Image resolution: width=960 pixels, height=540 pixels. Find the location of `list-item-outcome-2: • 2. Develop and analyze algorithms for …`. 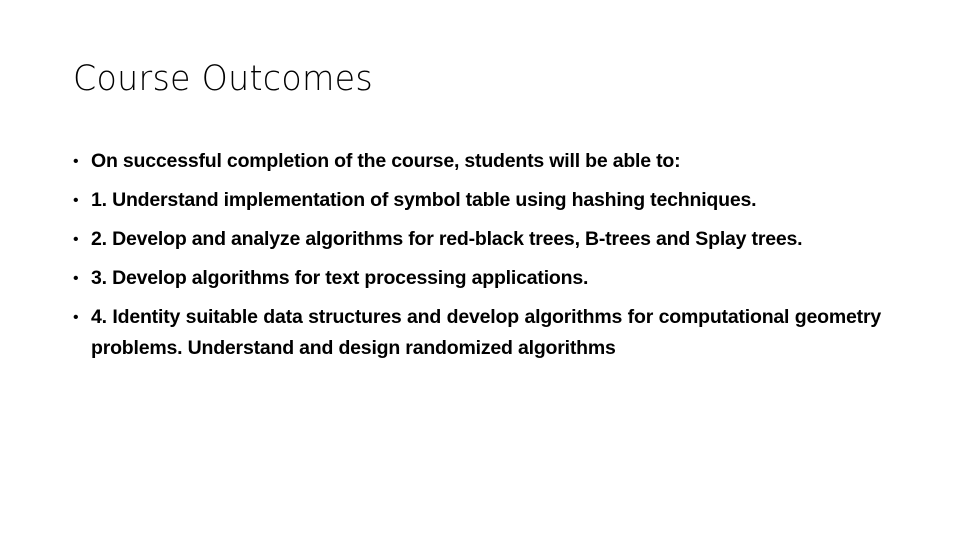

list-item-outcome-2: • 2. Develop and analyze algorithms for … is located at coordinates (477, 239).